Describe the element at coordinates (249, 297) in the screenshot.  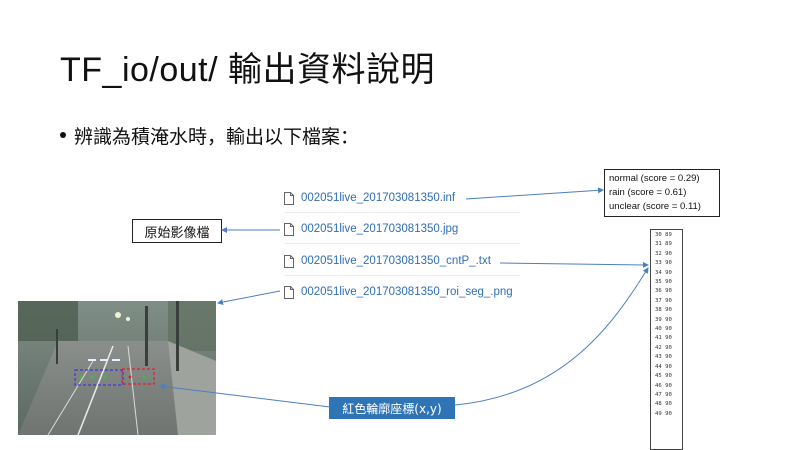
I see `arrow-png-to-photo` at that location.